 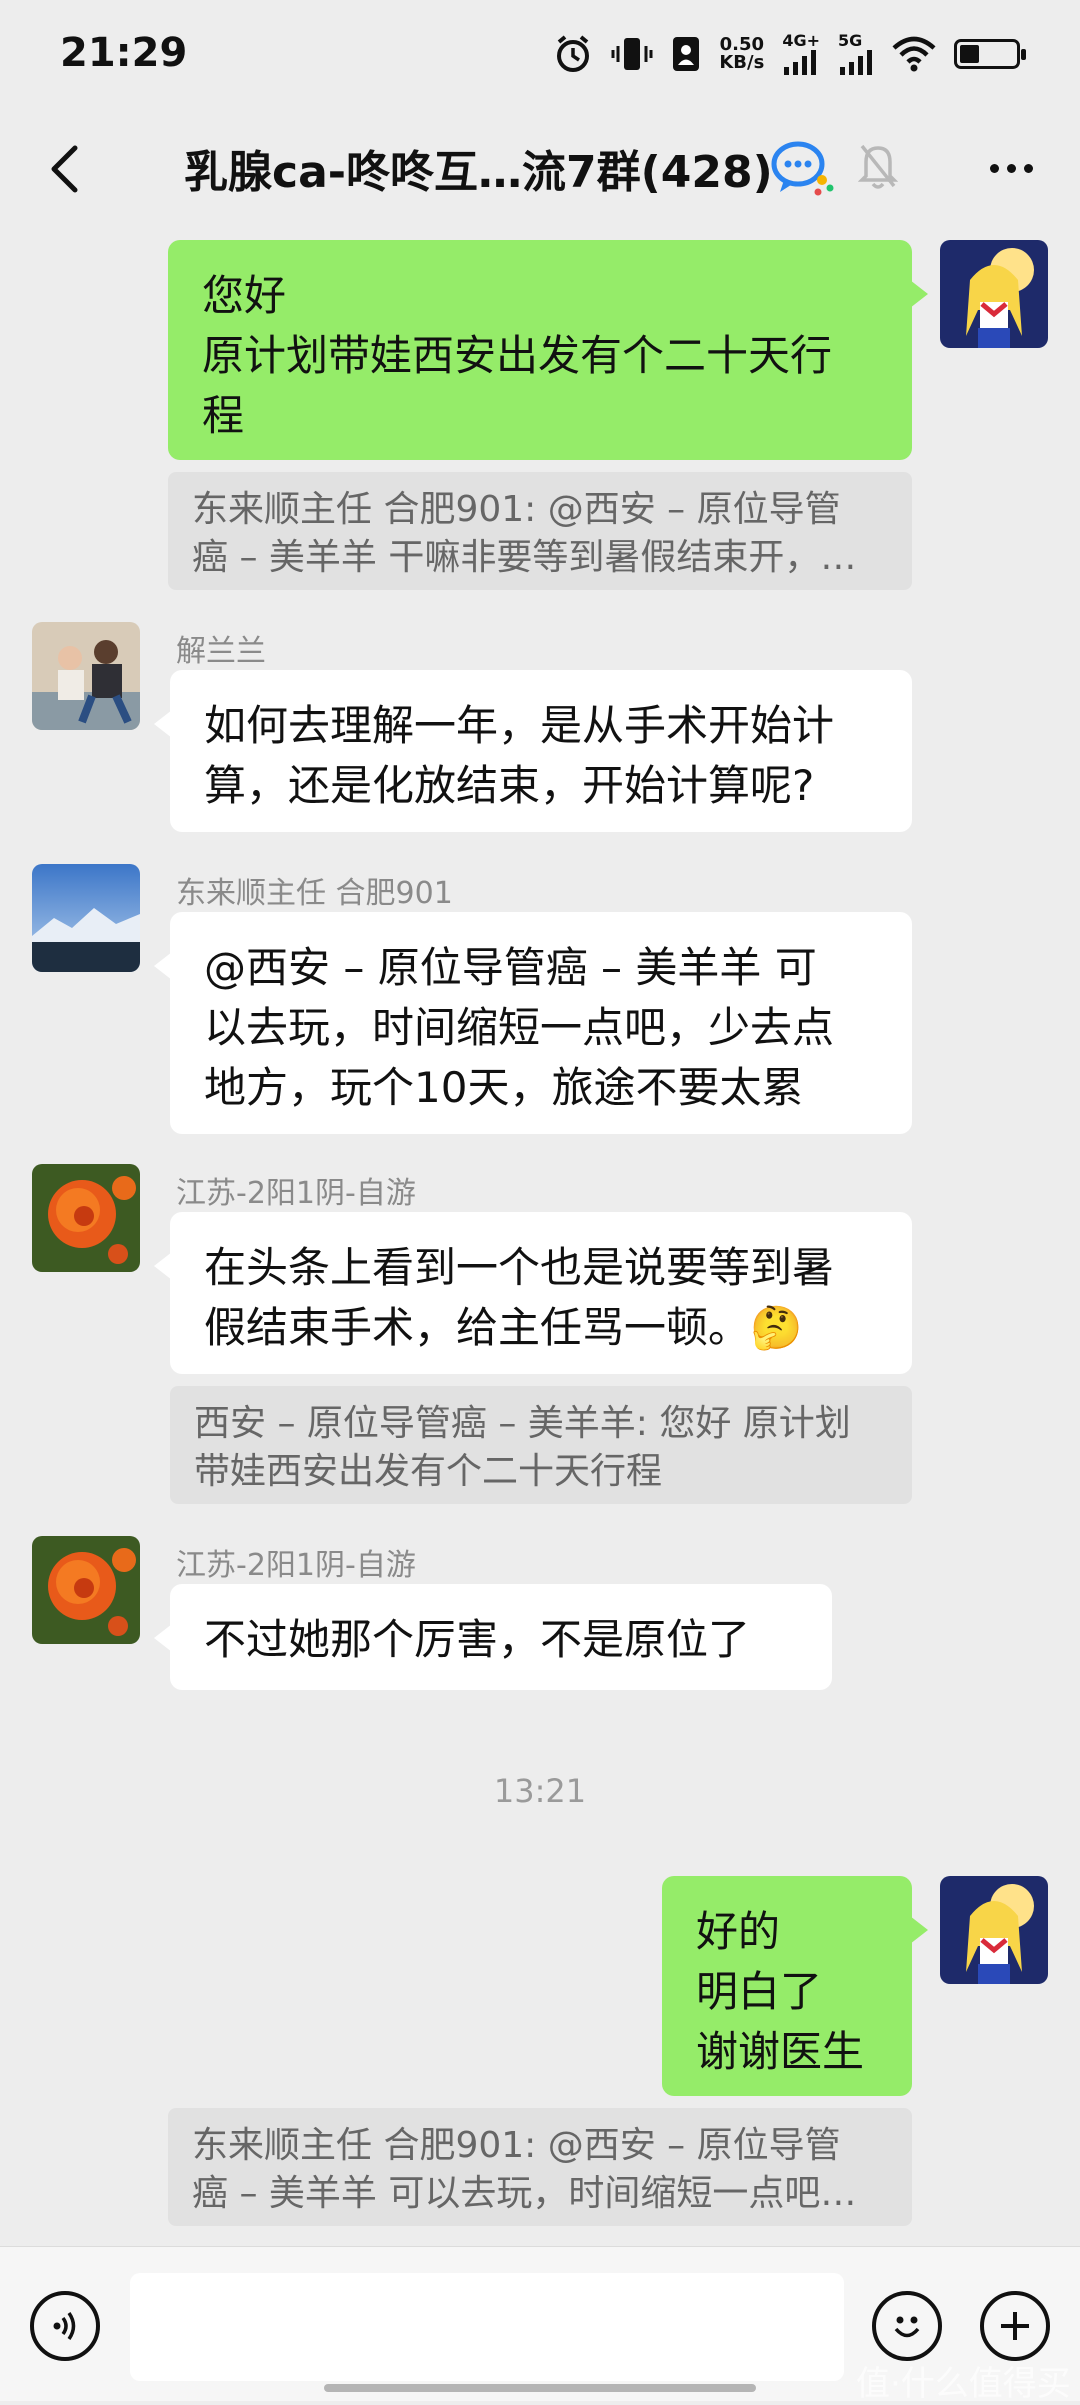 I want to click on status-bar: 21:29 0.50 KB/s 4G+ 5G, so click(x=540, y=55).